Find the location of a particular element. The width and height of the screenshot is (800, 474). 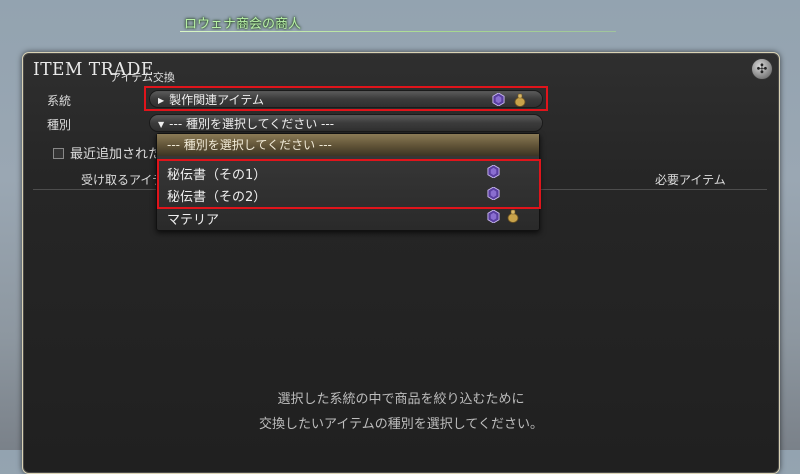

recent-checkbox is located at coordinates (58, 153).